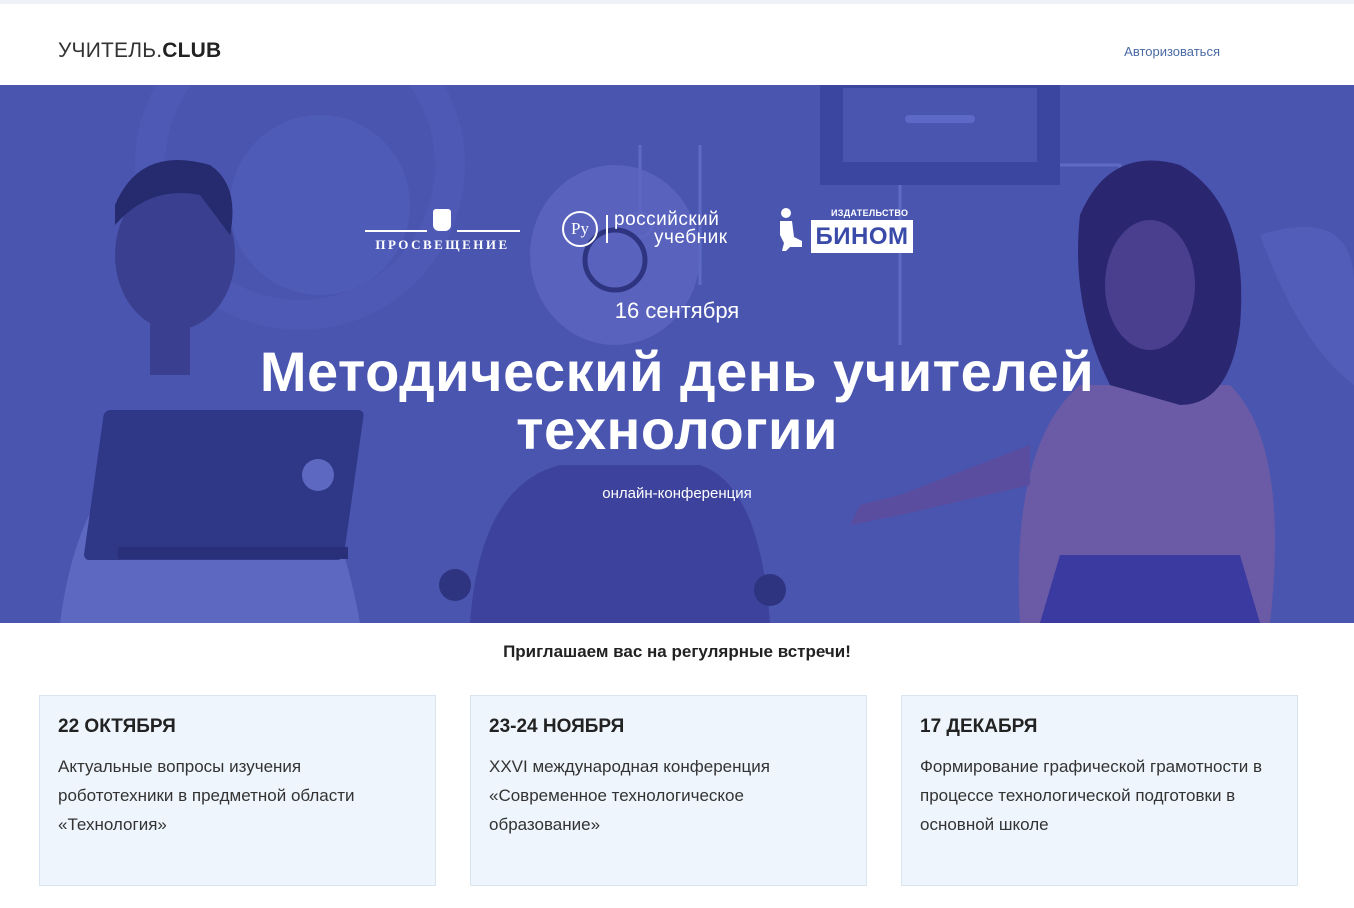  What do you see at coordinates (677, 44) in the screenshot?
I see `site-header: УЧИТЕЛЬ.CLUB Авторизоваться` at bounding box center [677, 44].